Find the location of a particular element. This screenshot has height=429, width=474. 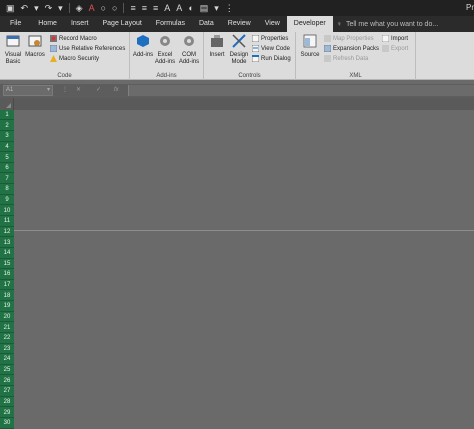

align-center-icon: ≡ is located at coordinates (144, 8).